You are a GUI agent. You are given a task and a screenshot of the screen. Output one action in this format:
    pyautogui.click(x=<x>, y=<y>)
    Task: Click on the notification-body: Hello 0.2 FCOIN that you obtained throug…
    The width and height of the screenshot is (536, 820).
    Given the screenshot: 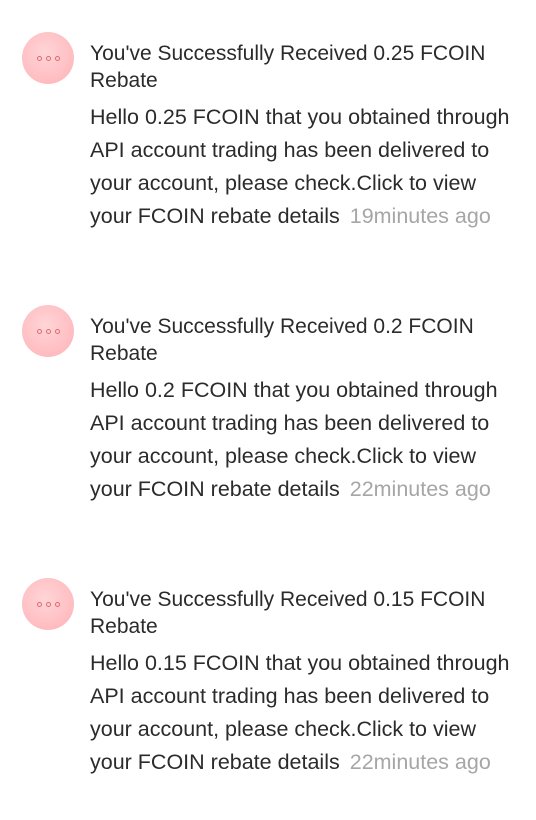 What is the action you would take?
    pyautogui.click(x=300, y=440)
    